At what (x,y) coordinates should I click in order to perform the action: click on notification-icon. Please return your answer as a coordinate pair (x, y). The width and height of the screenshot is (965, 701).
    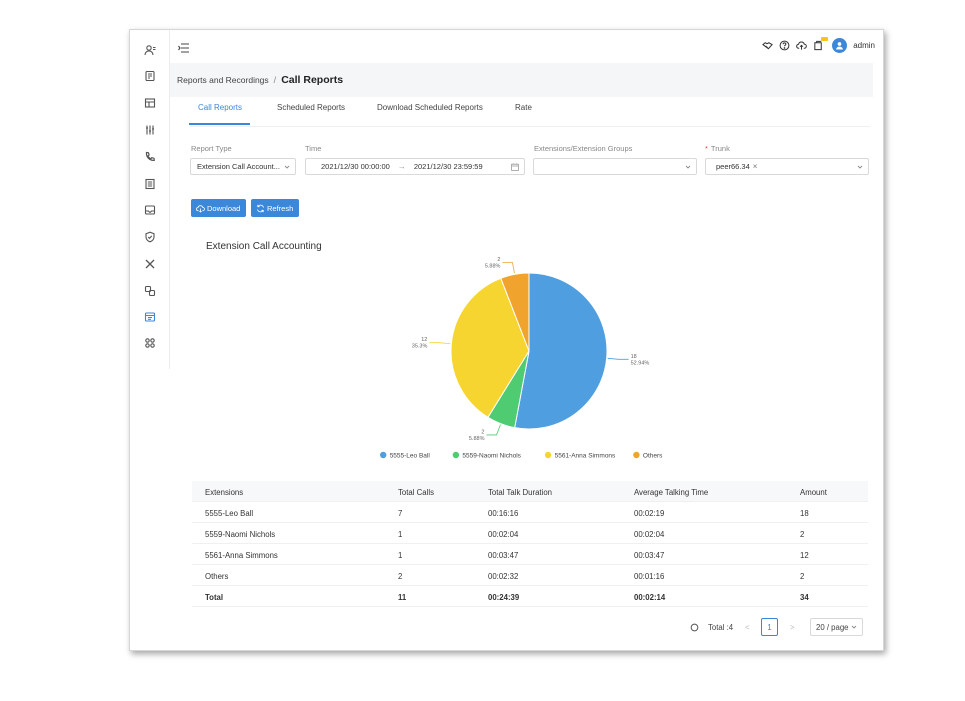
    Looking at the image, I should click on (821, 44).